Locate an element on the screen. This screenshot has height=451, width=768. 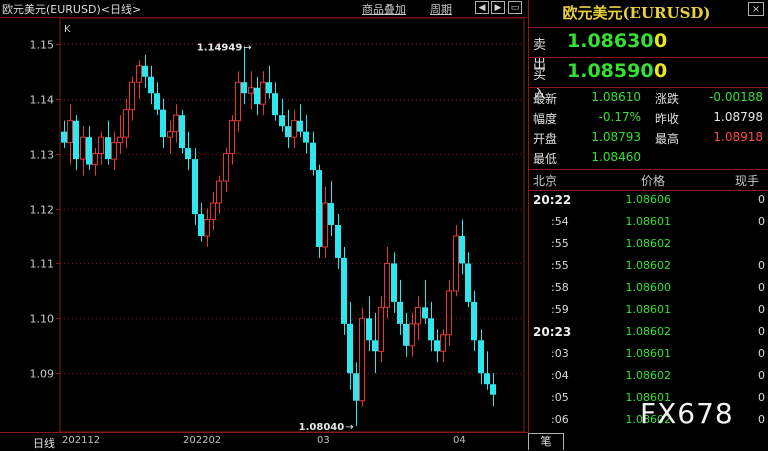
chart-titlebar: 欧元美元(EURUSD)<日线> 商品叠加 周期 ◀ ▶ ▭ is located at coordinates (264, 9).